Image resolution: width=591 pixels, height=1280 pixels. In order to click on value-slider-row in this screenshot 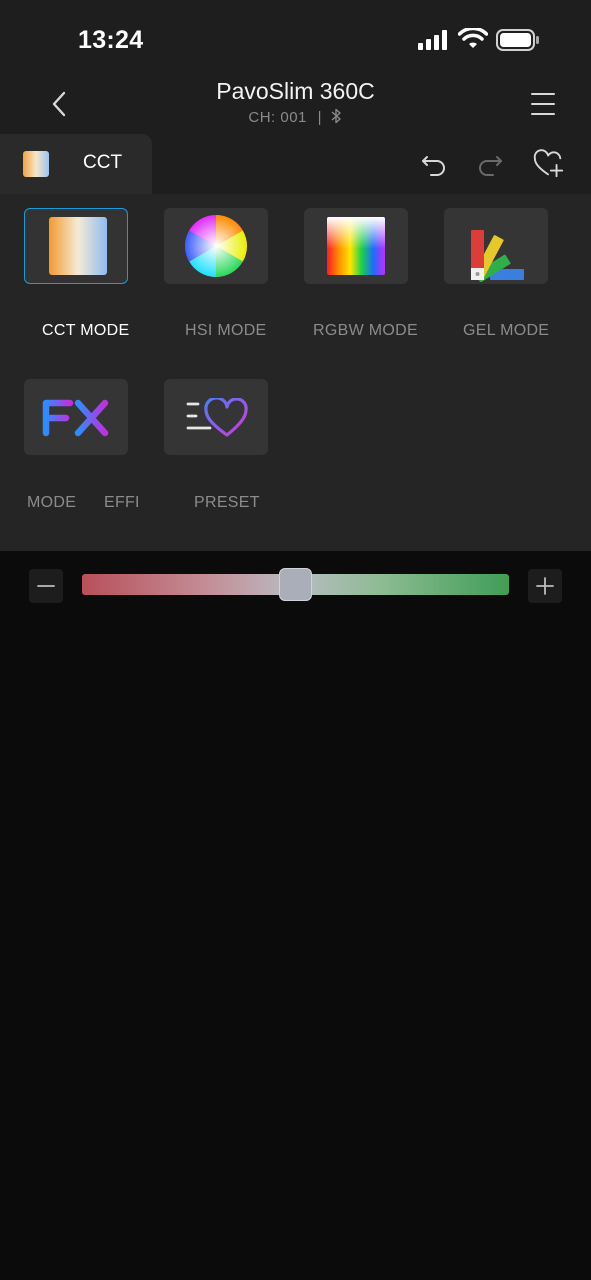, I will do `click(295, 586)`.